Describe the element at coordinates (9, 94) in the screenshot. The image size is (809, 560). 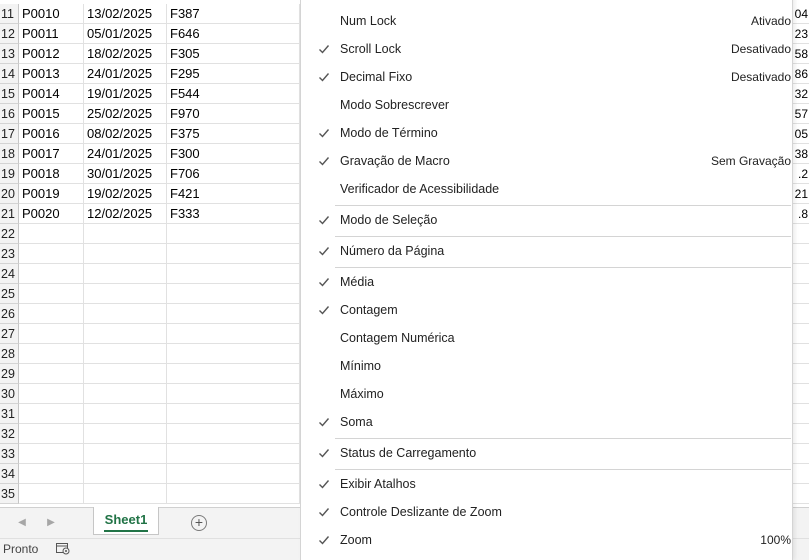
I see `row-header: 15` at that location.